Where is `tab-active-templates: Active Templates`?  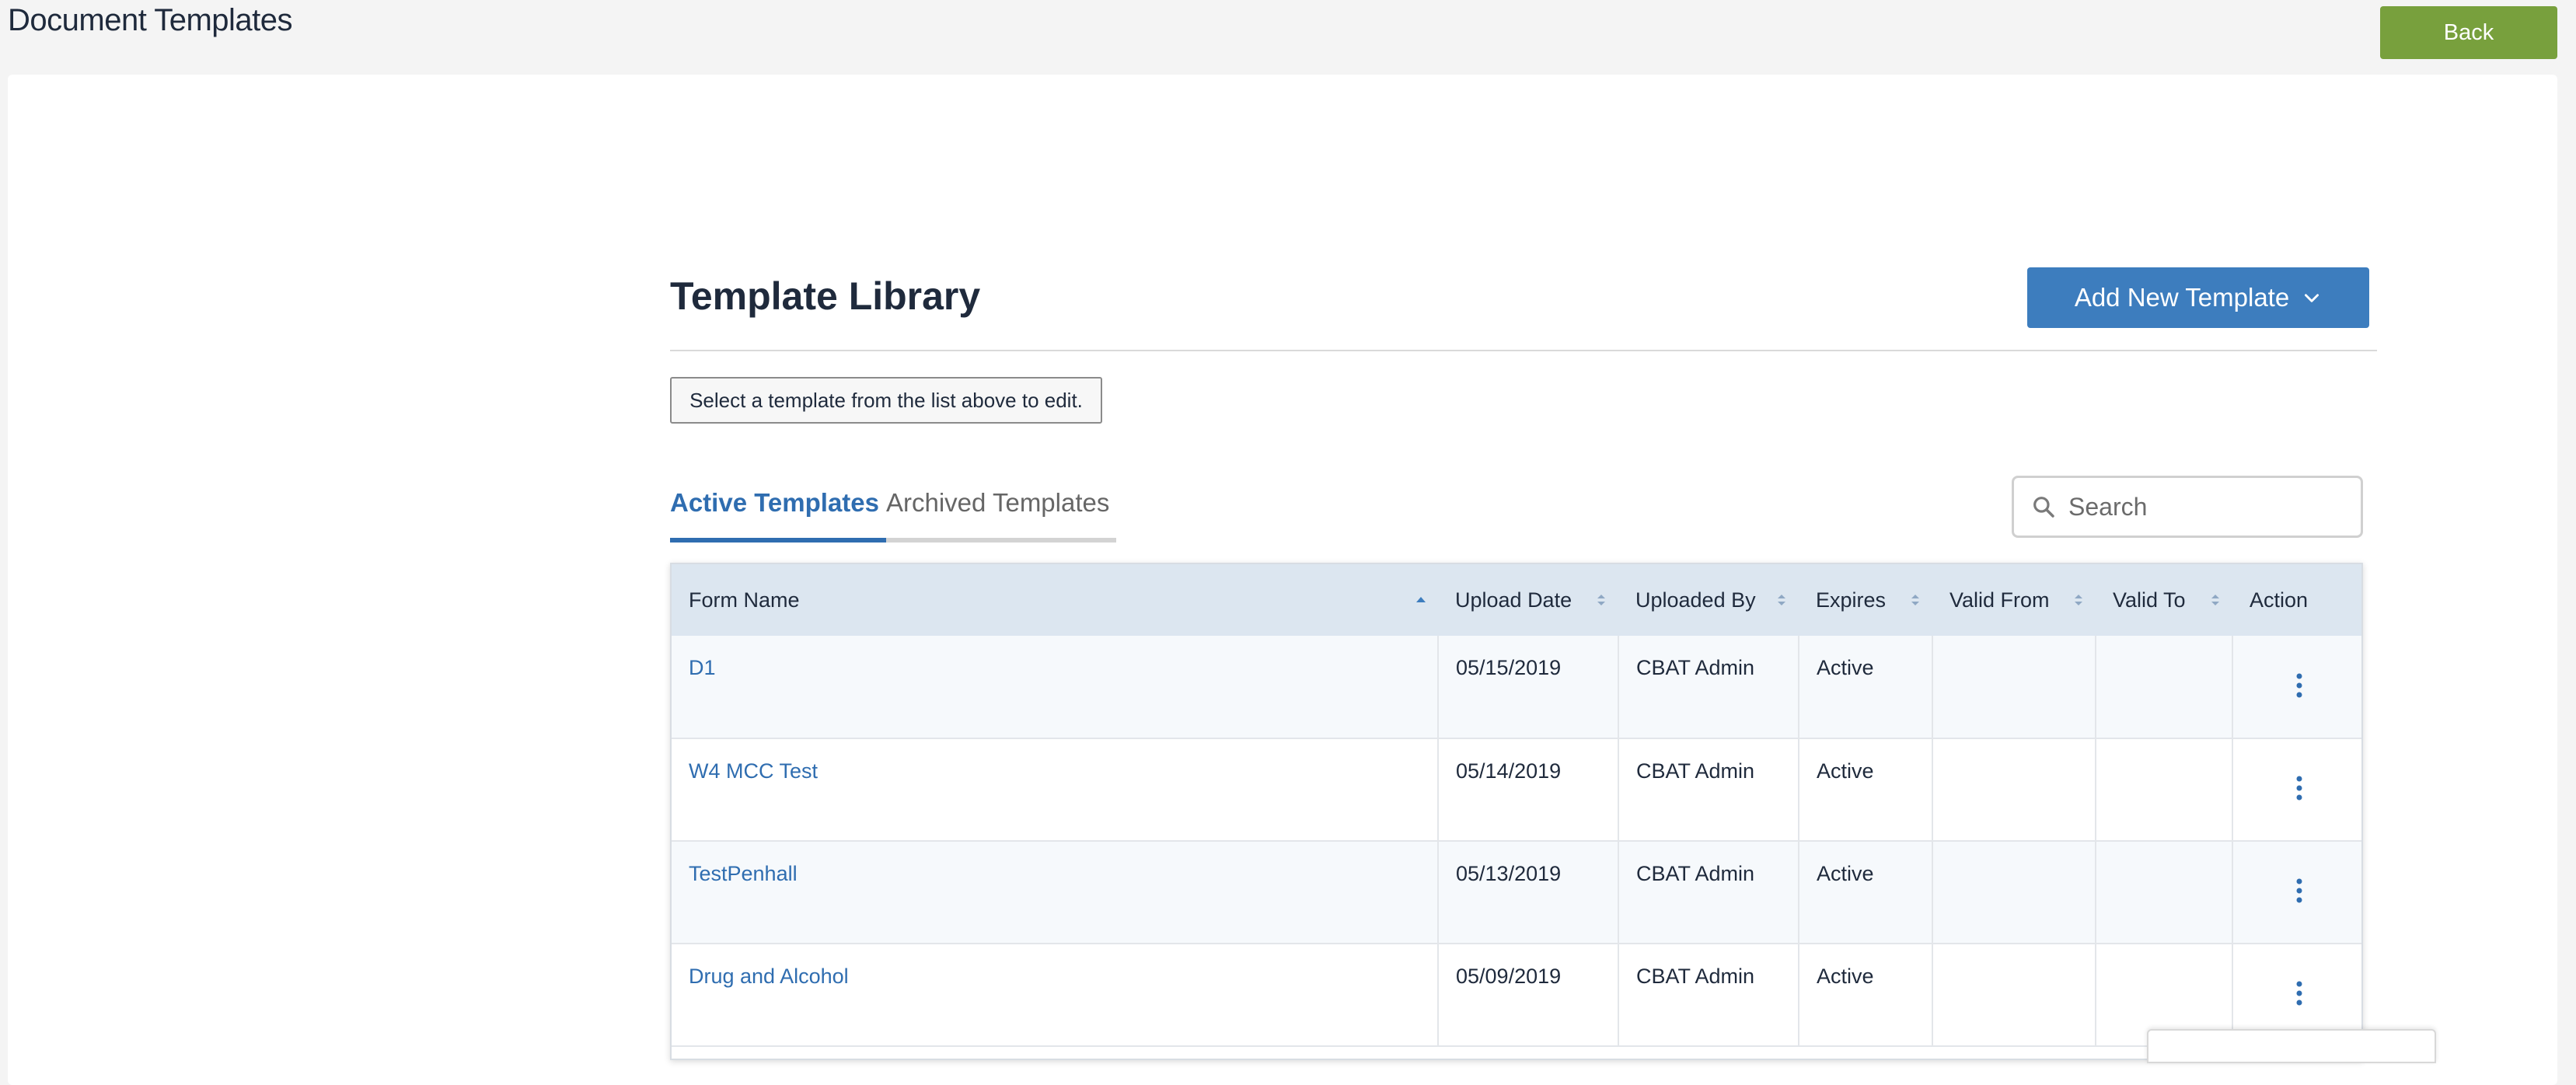
tab-active-templates: Active Templates is located at coordinates (775, 503).